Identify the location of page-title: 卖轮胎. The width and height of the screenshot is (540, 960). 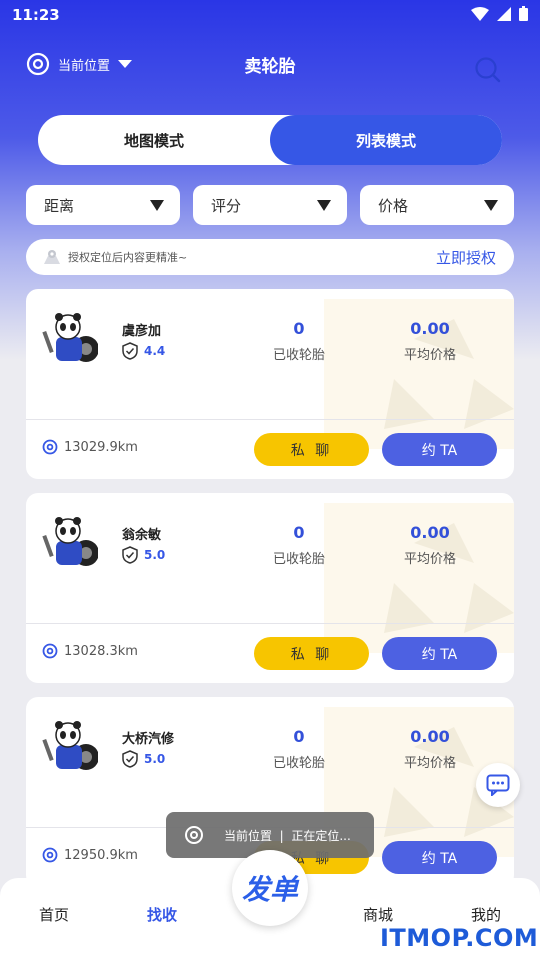
(270, 67).